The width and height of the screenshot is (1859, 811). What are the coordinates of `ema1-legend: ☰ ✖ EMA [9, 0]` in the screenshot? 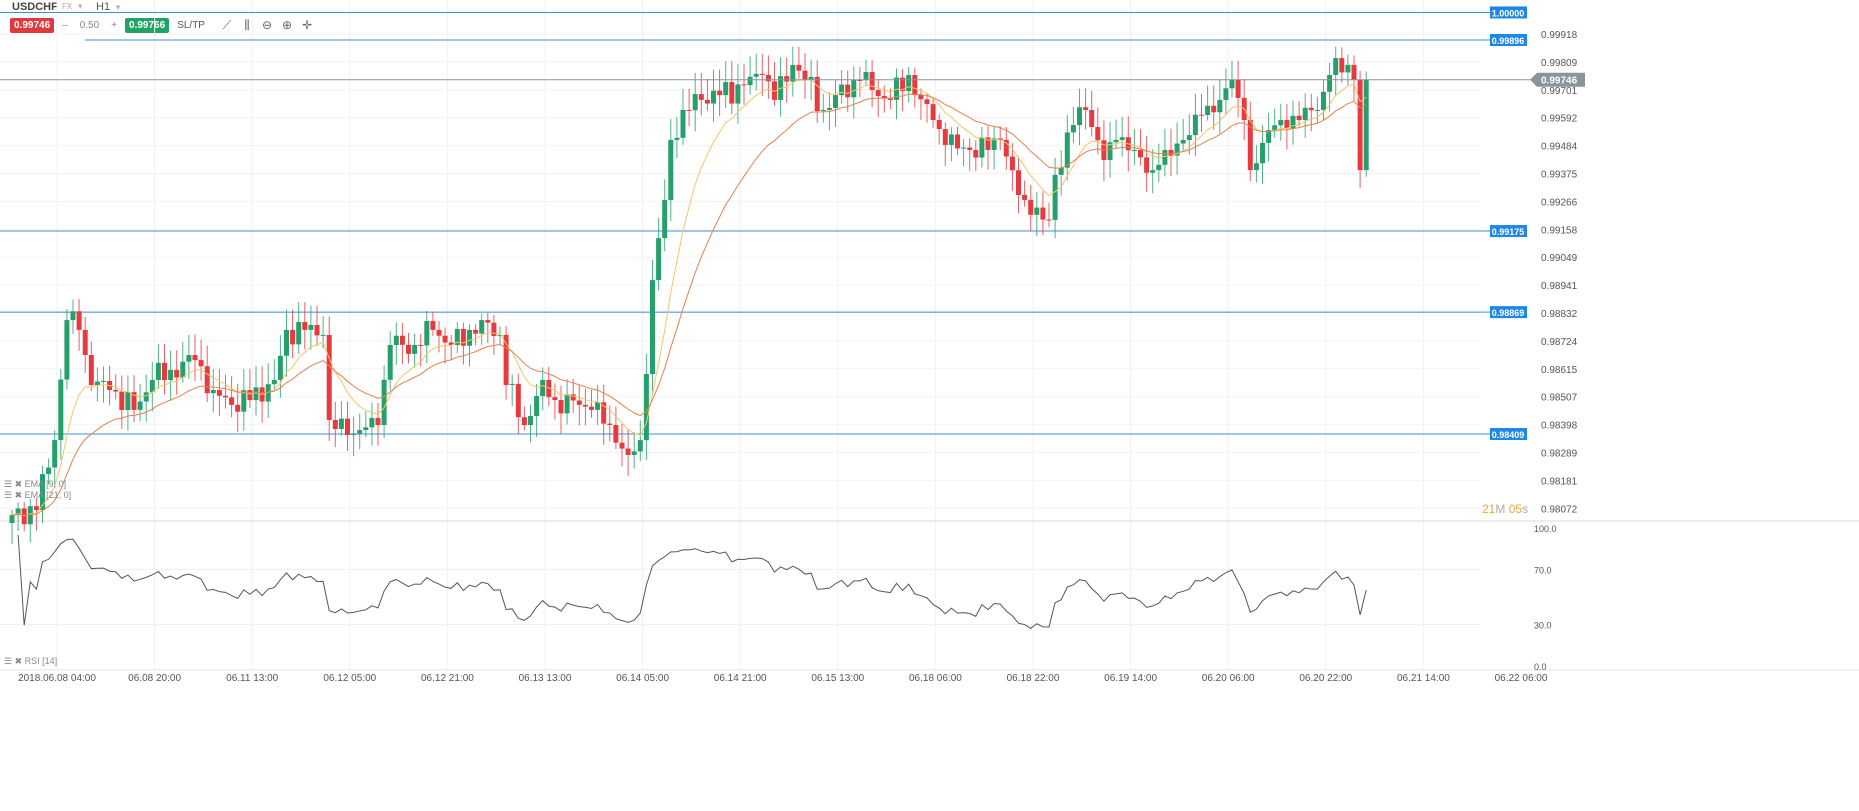 It's located at (35, 484).